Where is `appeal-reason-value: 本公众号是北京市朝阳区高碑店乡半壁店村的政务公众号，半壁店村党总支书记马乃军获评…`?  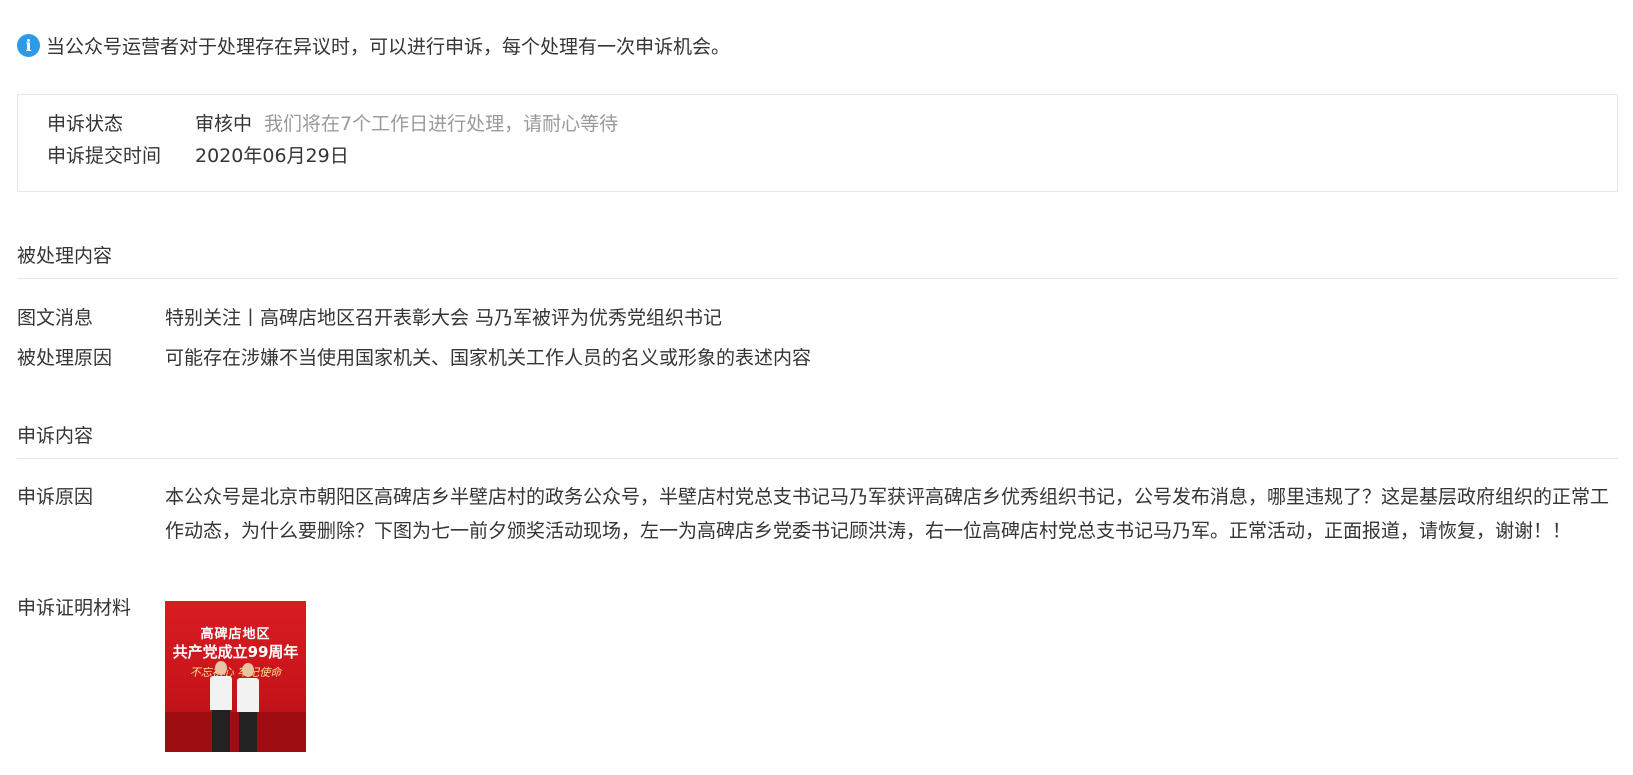
appeal-reason-value: 本公众号是北京市朝阳区高碑店乡半壁店村的政务公众号，半壁店村党总支书记马乃军获评… is located at coordinates (887, 514).